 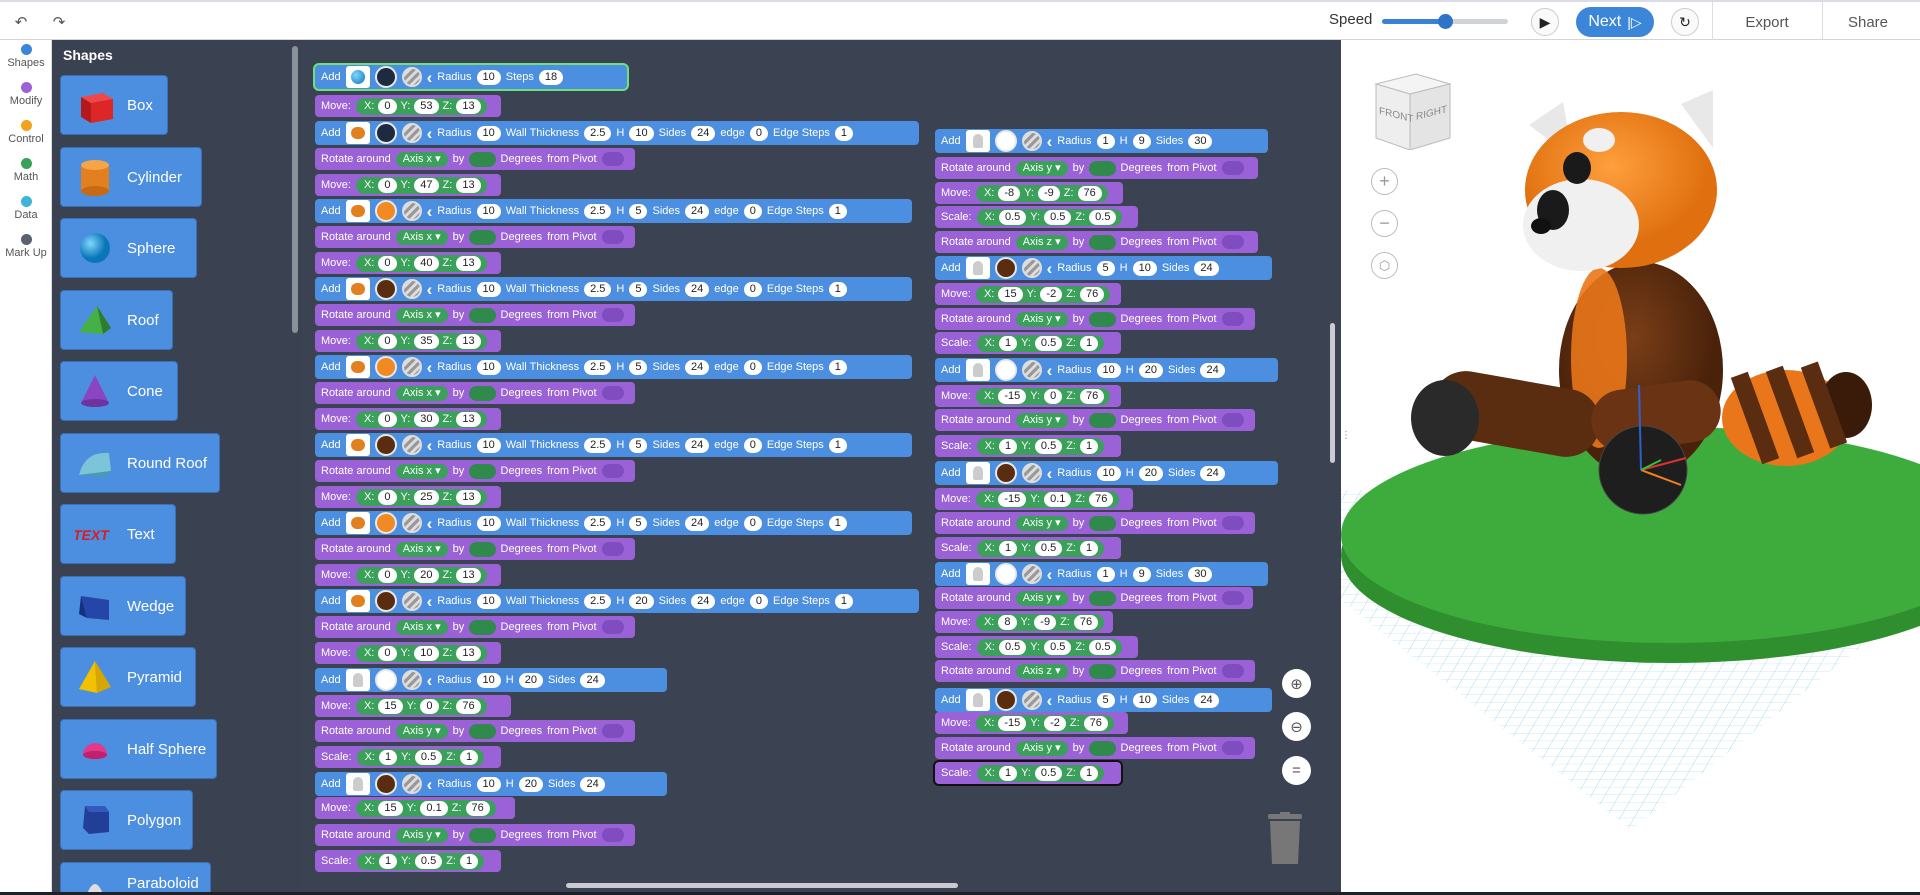 I want to click on palette-box: Box, so click(x=114, y=105).